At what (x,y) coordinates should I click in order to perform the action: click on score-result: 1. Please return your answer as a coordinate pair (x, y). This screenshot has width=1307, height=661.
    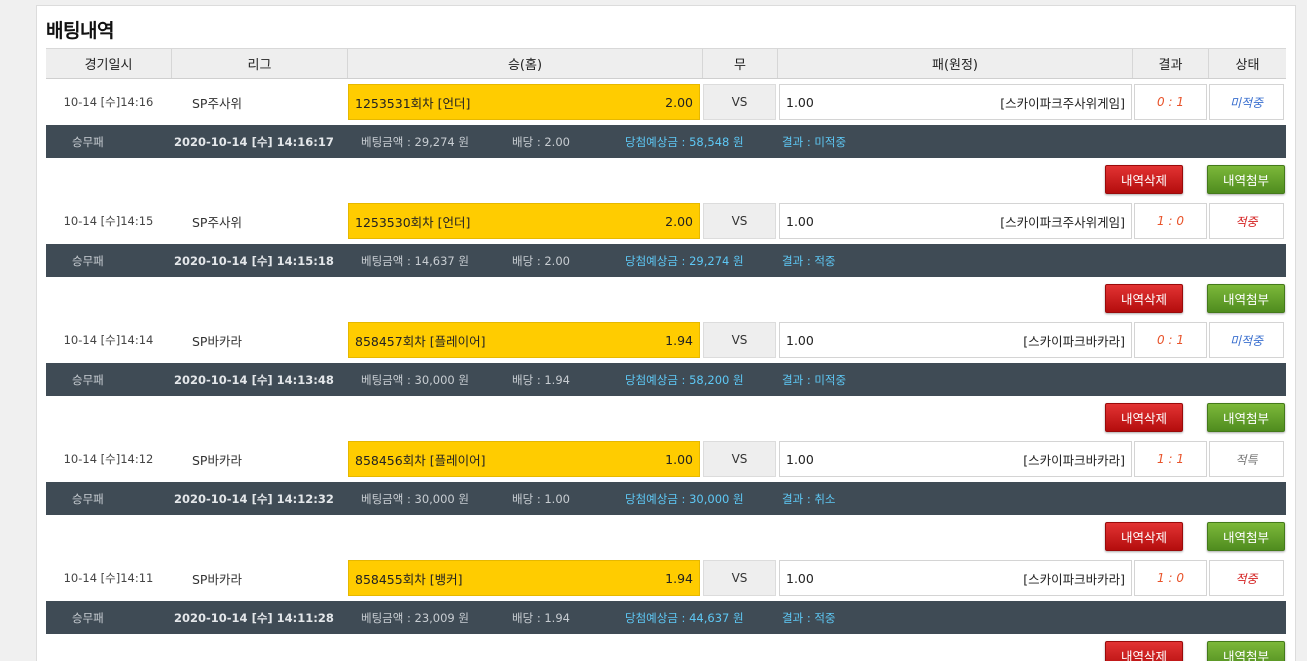
    Looking at the image, I should click on (1170, 459).